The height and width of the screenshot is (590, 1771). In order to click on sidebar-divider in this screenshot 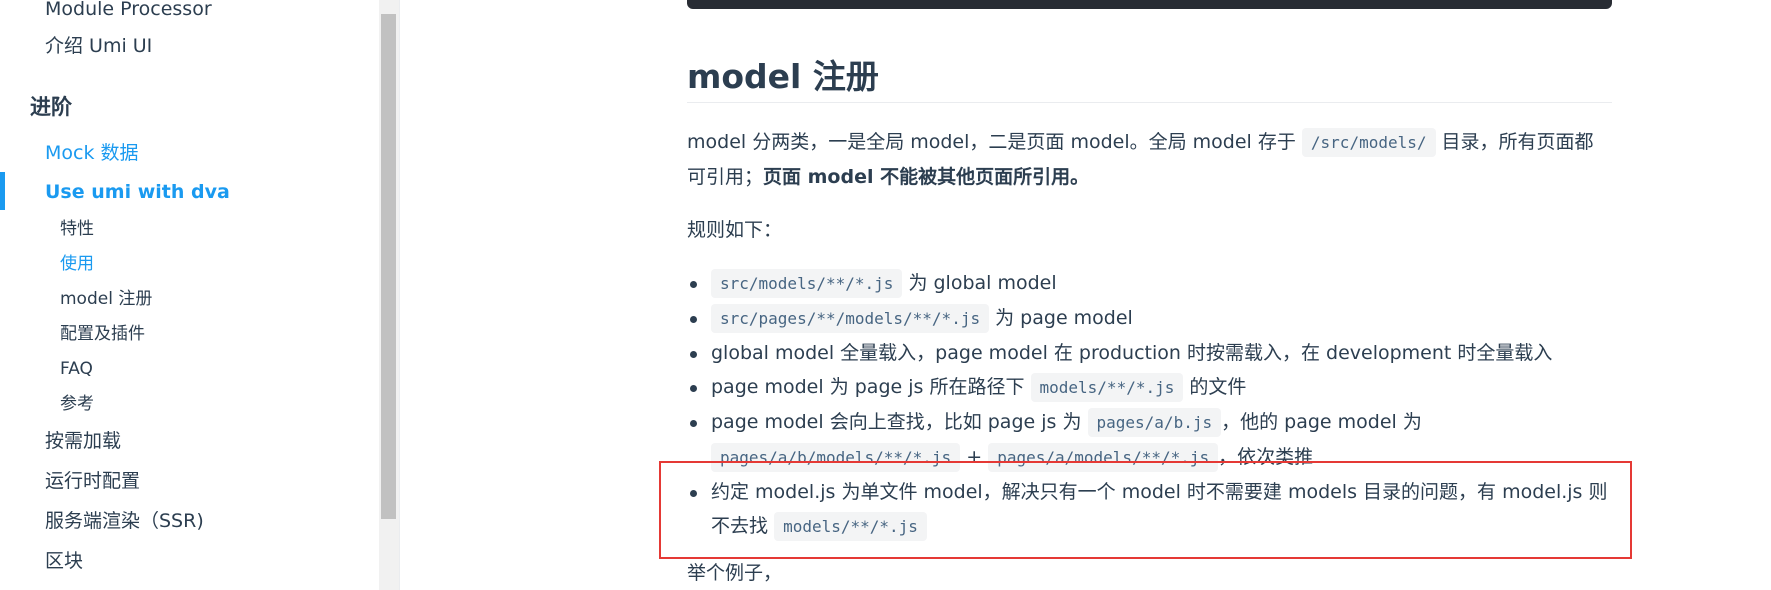, I will do `click(399, 295)`.